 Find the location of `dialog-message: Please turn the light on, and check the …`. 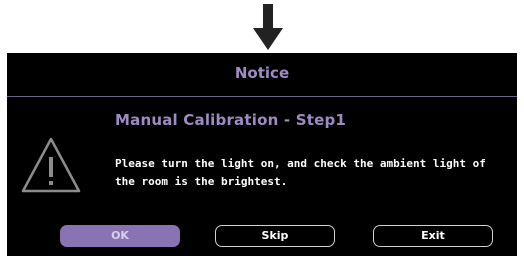

dialog-message: Please turn the light on, and check the … is located at coordinates (300, 172).